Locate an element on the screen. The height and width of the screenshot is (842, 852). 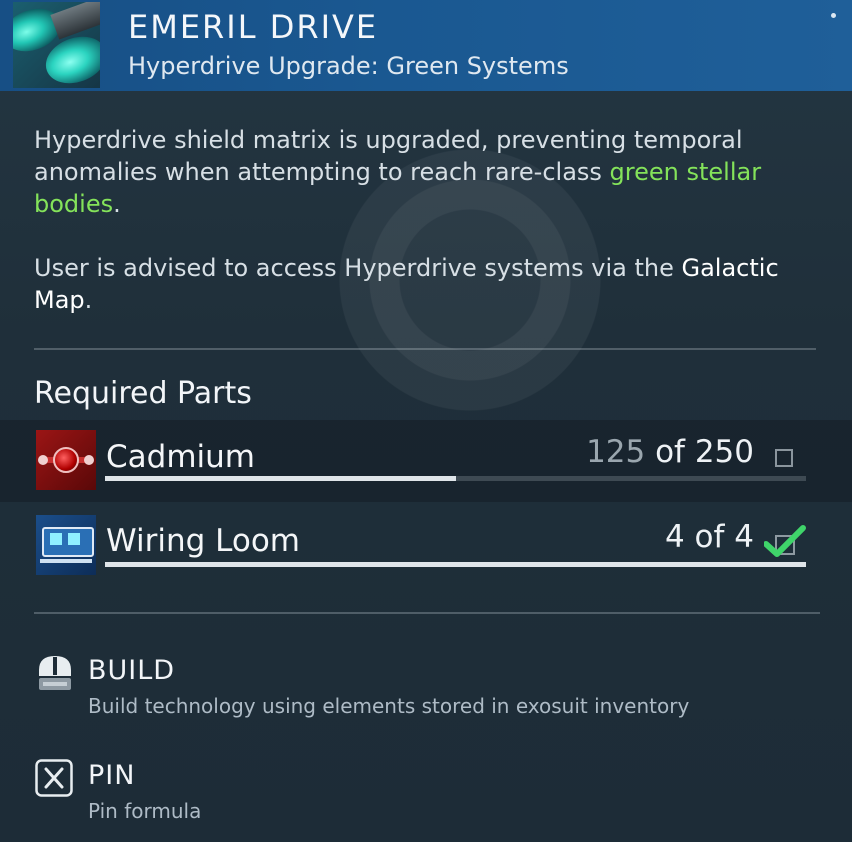
progress-fill-wiring-loom is located at coordinates (455, 564).